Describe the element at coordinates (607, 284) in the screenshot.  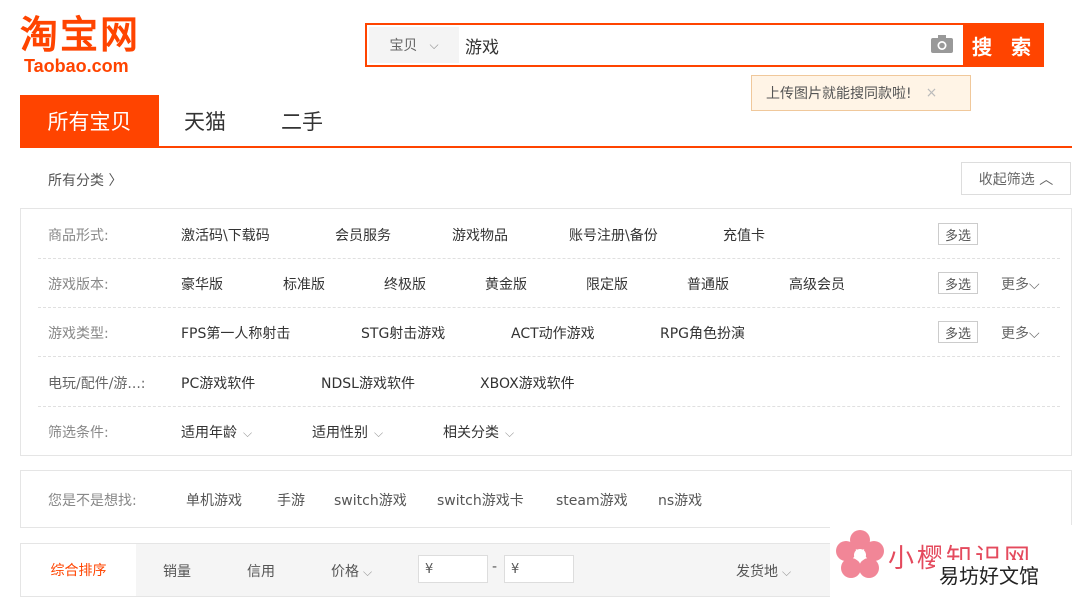
I see `filter-option: 限定版` at that location.